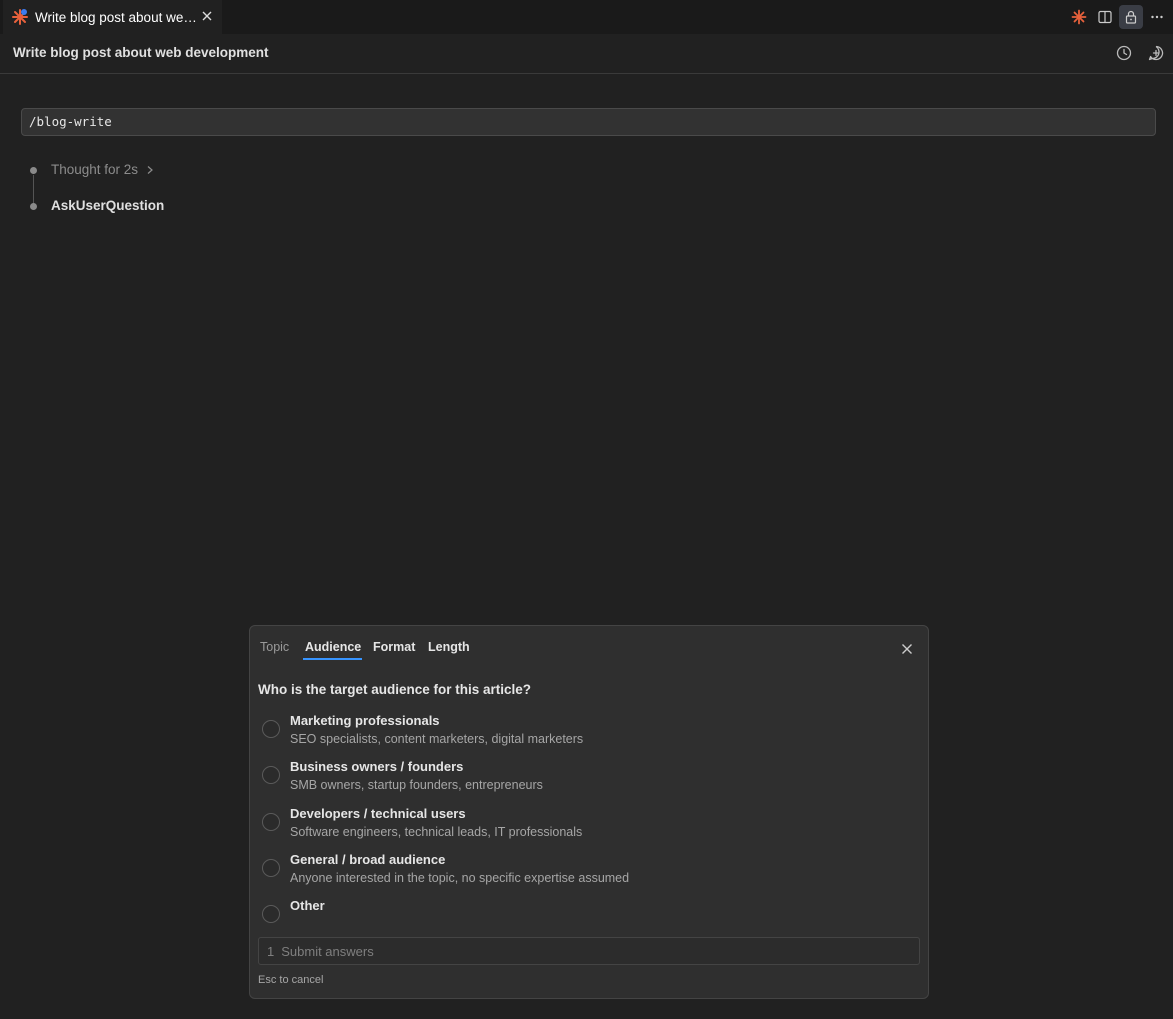 The width and height of the screenshot is (1173, 1019). I want to click on thought-step: Thought for 2s, so click(102, 169).